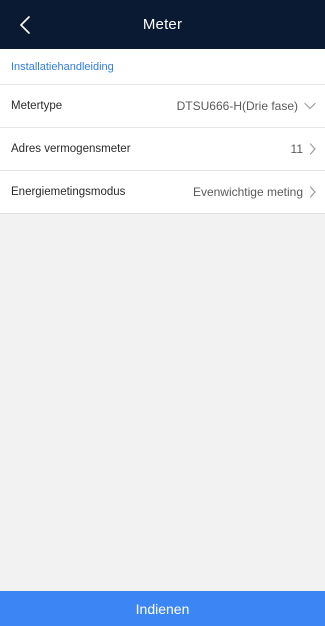 This screenshot has height=626, width=325. Describe the element at coordinates (162, 106) in the screenshot. I see `meter-type-row: Metertype DTSU666-H(Drie fase)` at that location.